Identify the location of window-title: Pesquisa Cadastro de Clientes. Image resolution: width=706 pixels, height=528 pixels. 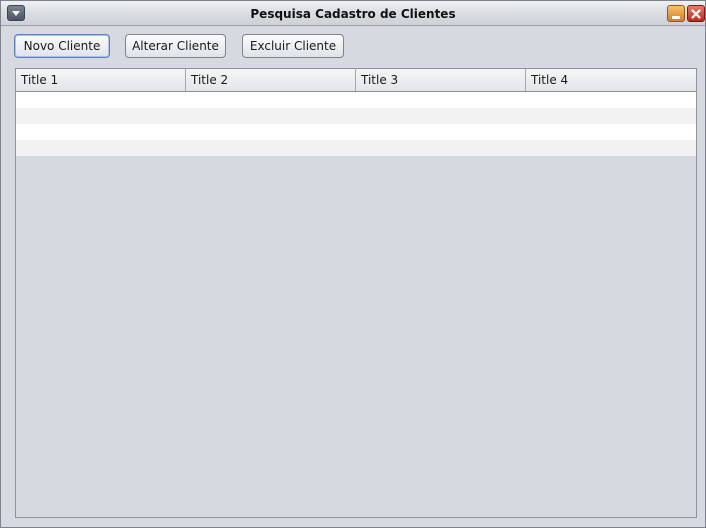
(353, 14).